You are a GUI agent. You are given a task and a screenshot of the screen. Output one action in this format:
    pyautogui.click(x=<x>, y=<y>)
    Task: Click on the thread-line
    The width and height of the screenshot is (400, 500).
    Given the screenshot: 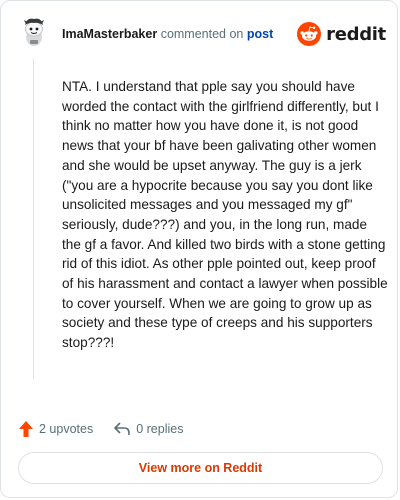 What is the action you would take?
    pyautogui.click(x=33, y=219)
    